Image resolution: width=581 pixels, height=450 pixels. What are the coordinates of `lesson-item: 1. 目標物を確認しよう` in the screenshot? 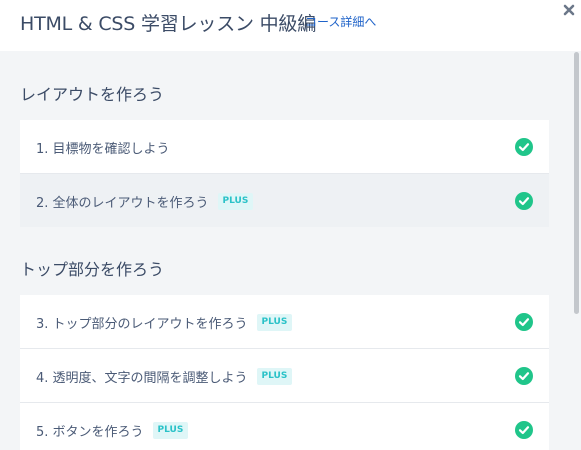 It's located at (284, 146).